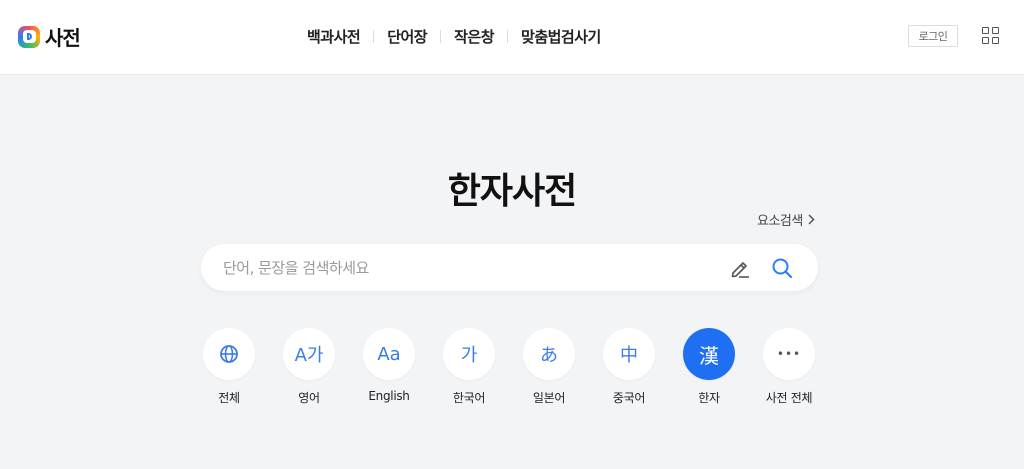  What do you see at coordinates (709, 354) in the screenshot?
I see `hanja-icon: 漢` at bounding box center [709, 354].